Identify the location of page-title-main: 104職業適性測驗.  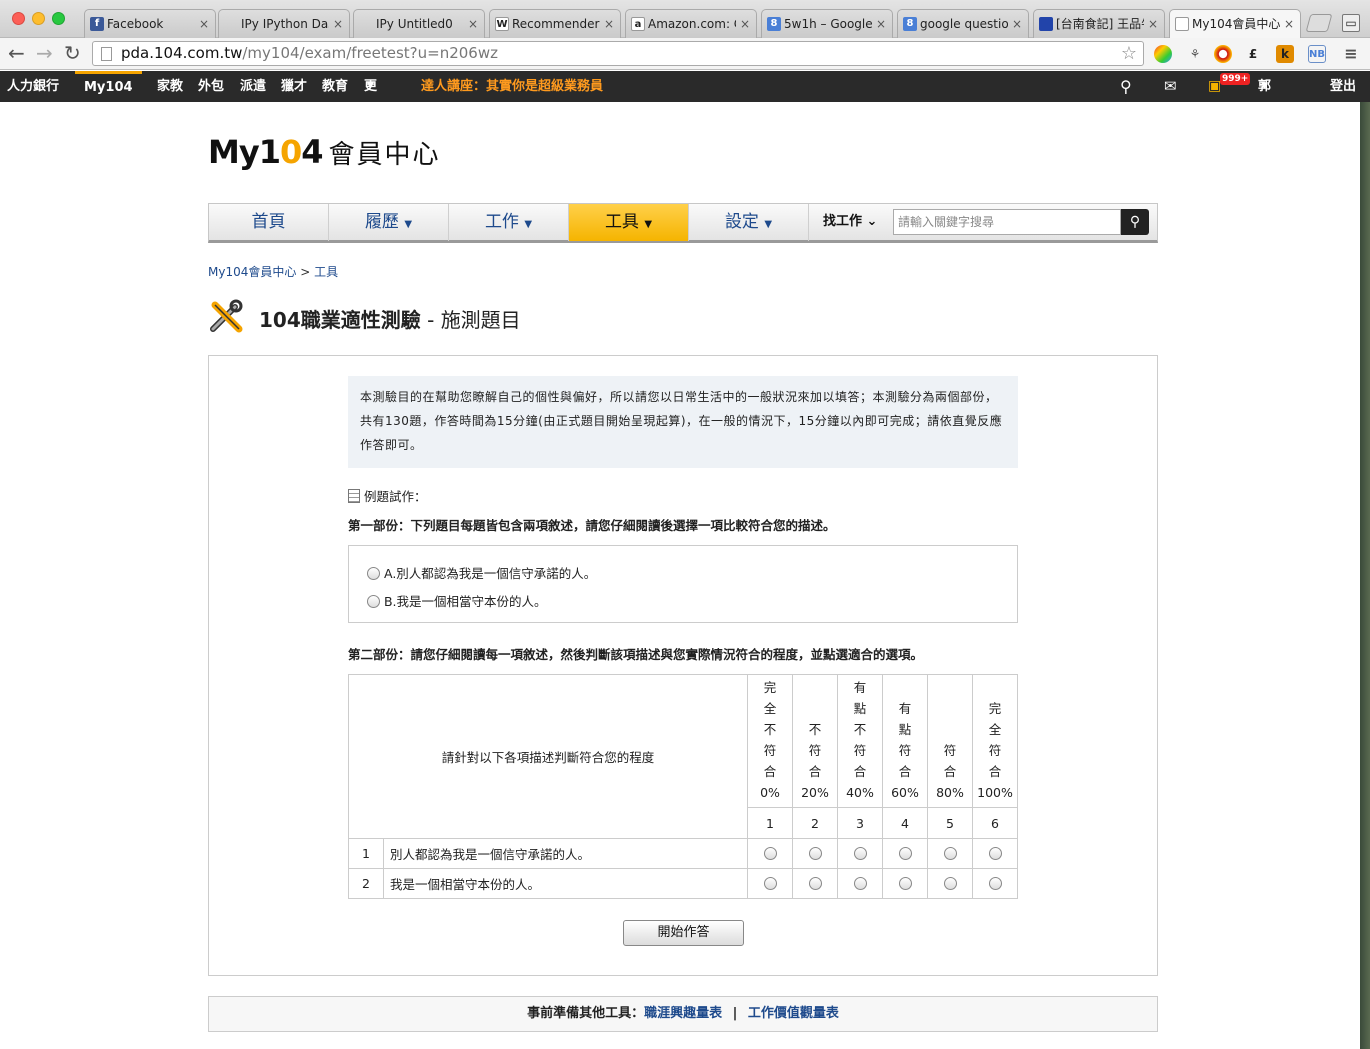
(340, 320).